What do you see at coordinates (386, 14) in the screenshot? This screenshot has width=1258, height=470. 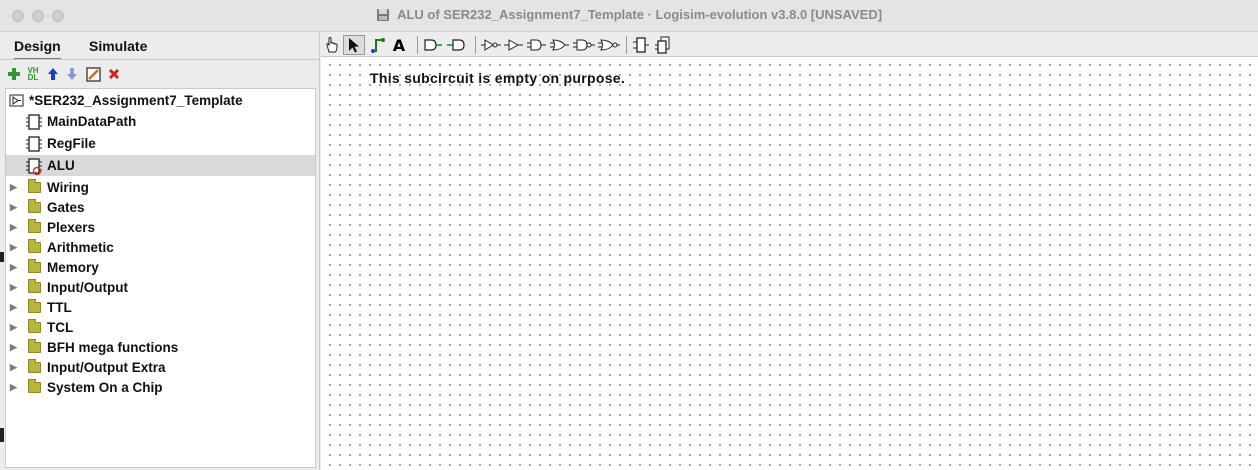 I see `save-disk-icon` at bounding box center [386, 14].